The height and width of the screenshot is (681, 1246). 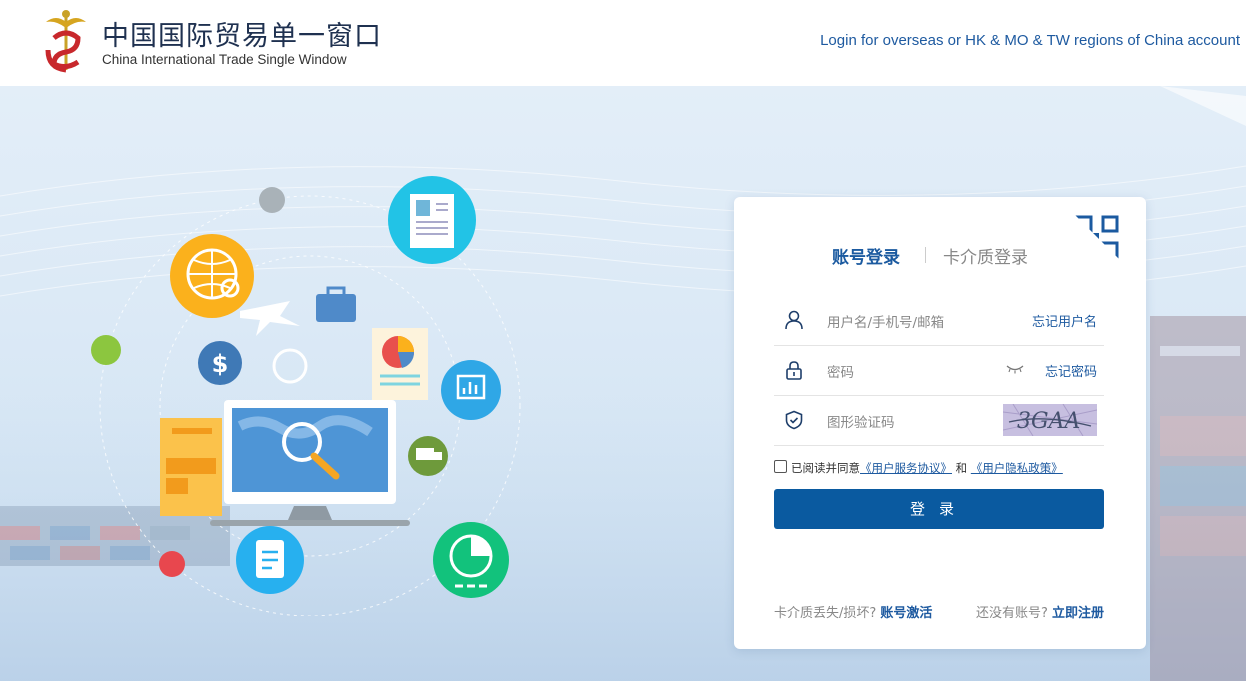 I want to click on caduceus-logo-icon, so click(x=65, y=41).